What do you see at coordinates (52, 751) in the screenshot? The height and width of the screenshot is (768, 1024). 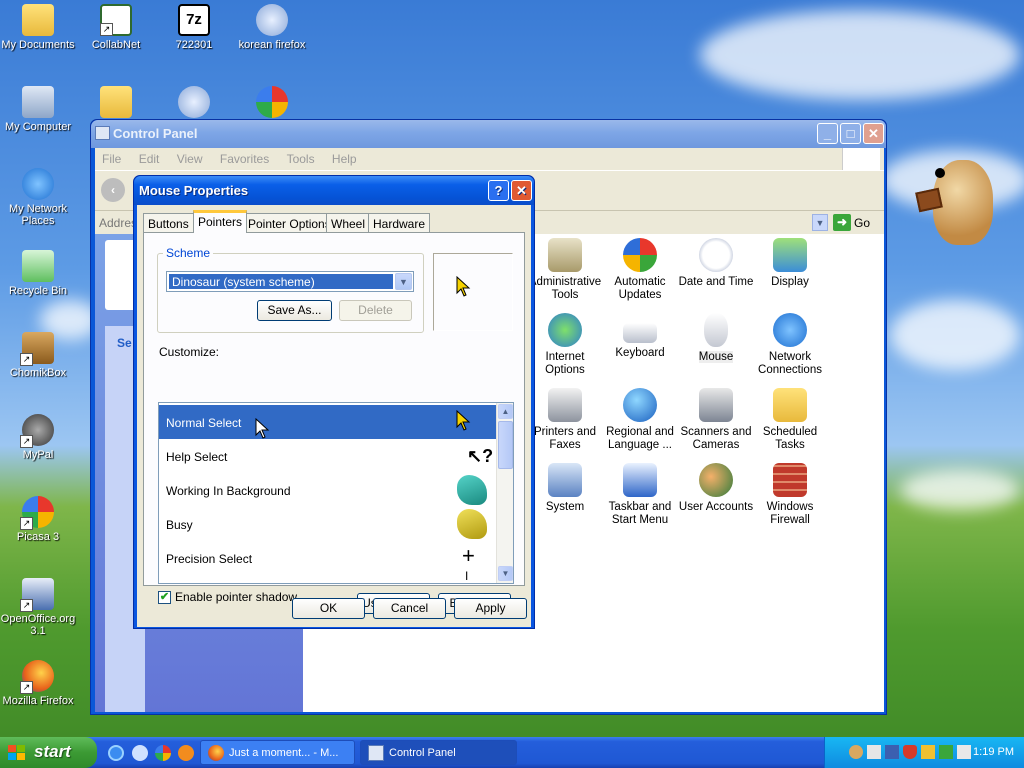 I see `start-label: start` at bounding box center [52, 751].